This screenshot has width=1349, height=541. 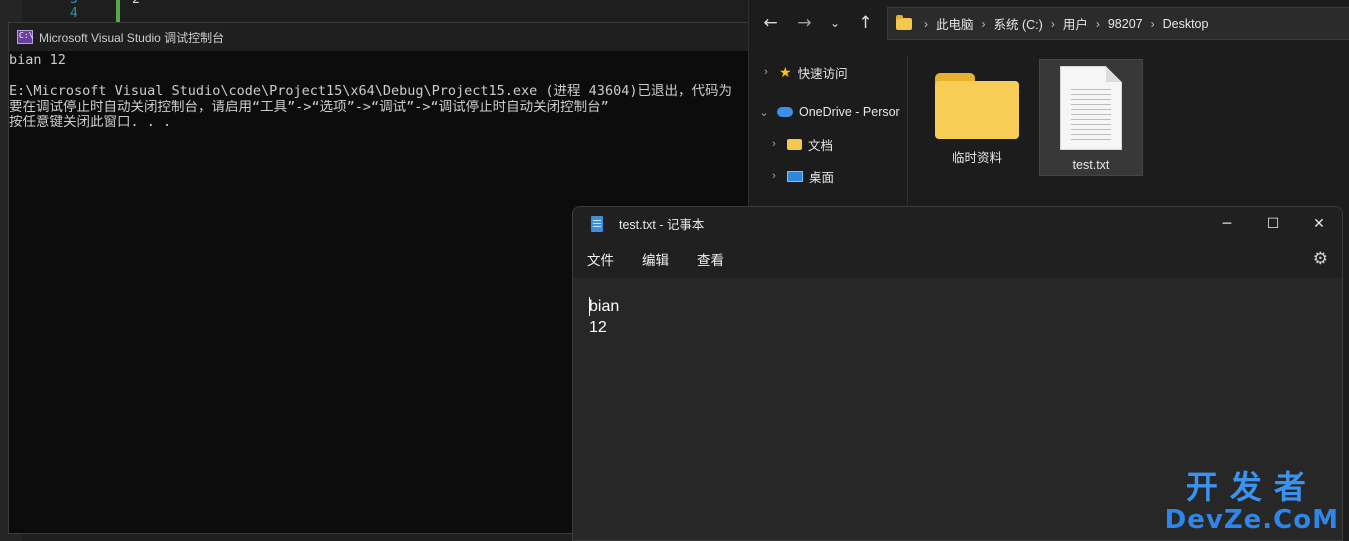 I want to click on site-watermark: 开发者 DevZe.CoM, so click(x=1252, y=502).